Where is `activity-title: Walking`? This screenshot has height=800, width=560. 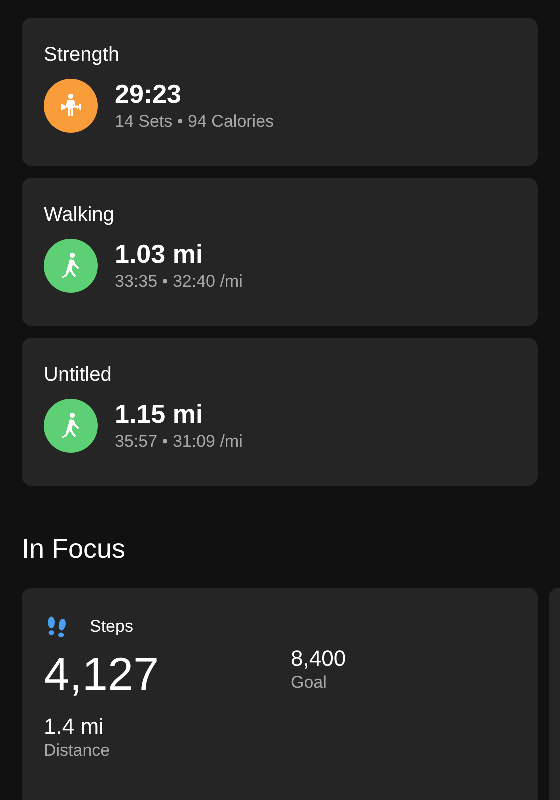
activity-title: Walking is located at coordinates (79, 215).